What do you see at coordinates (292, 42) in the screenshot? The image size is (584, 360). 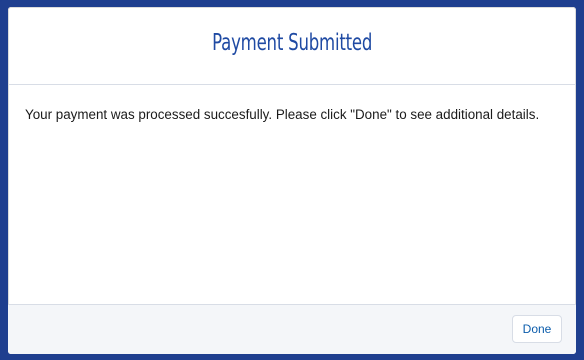 I see `modal-title: Payment Submitted` at bounding box center [292, 42].